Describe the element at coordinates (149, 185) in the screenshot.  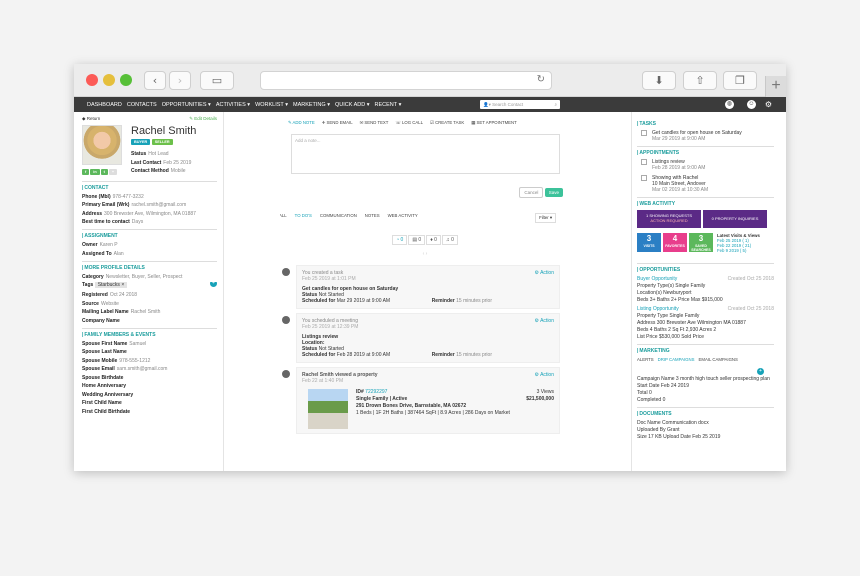
I see `contact-section-title: CONTACT` at that location.